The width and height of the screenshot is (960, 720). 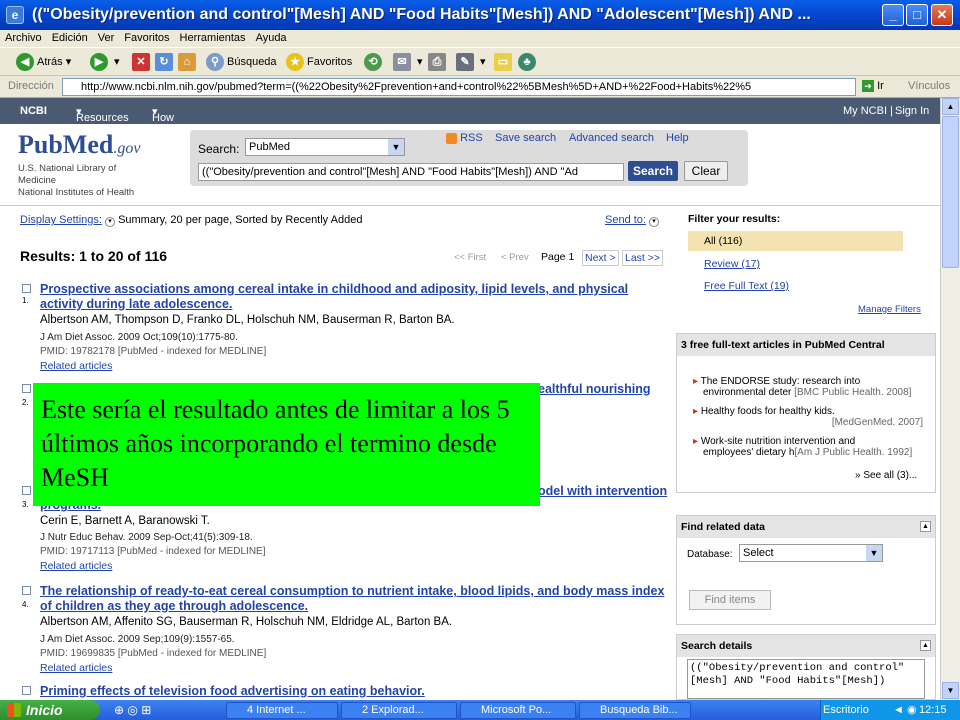 I want to click on database-select: Select ▼, so click(x=811, y=553).